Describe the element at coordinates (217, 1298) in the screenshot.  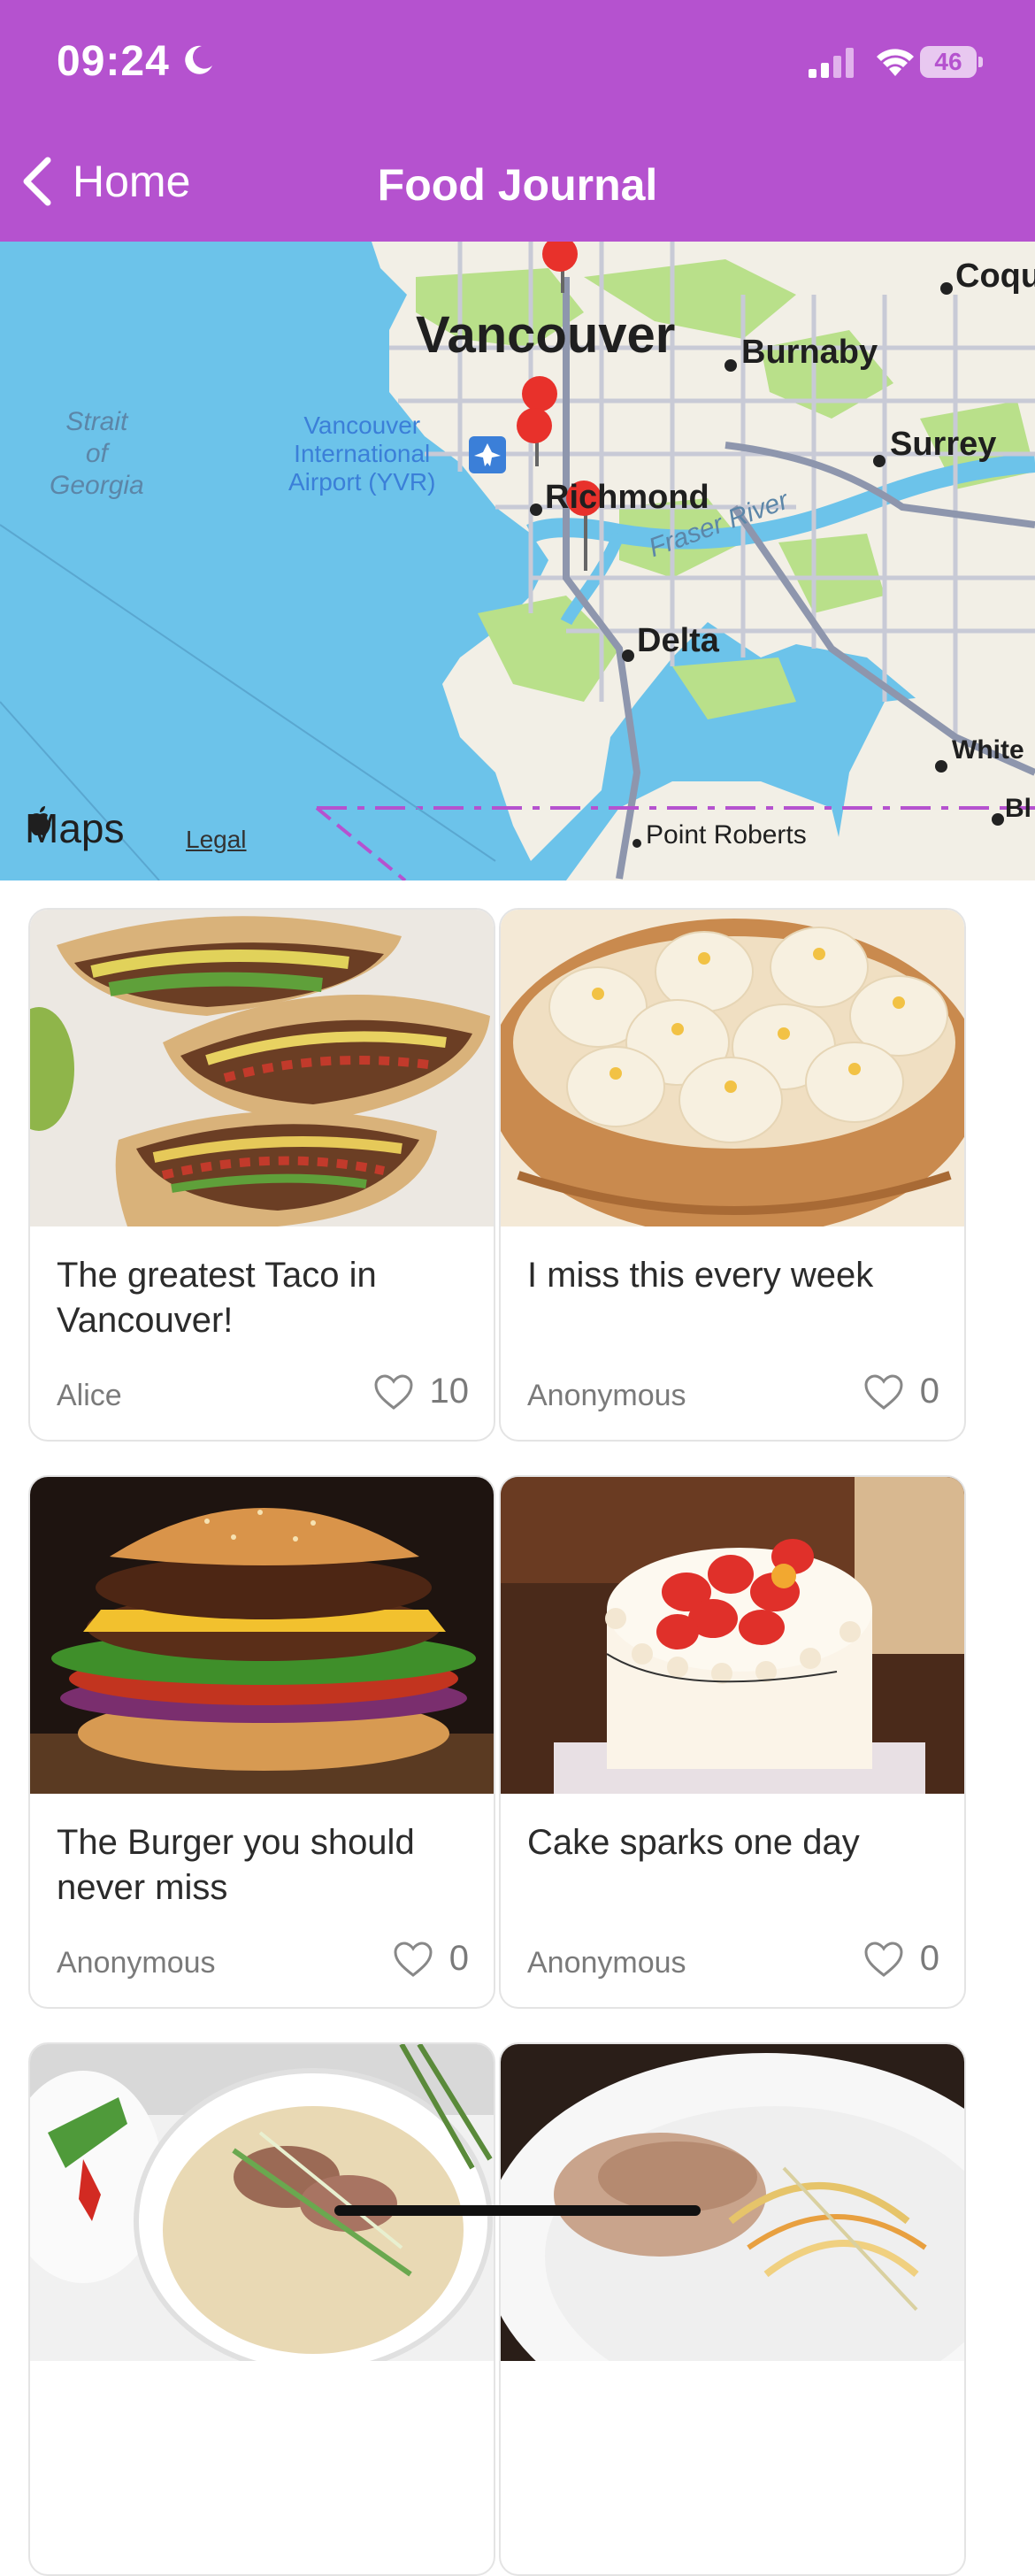
I see `post-title: The greatest Taco in Vancouver!` at that location.